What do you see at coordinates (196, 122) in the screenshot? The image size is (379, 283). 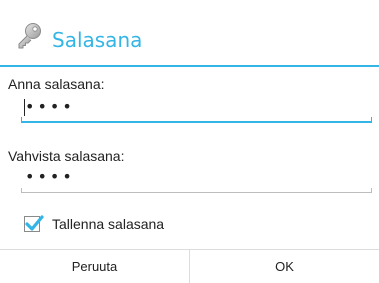 I see `password-underline` at bounding box center [196, 122].